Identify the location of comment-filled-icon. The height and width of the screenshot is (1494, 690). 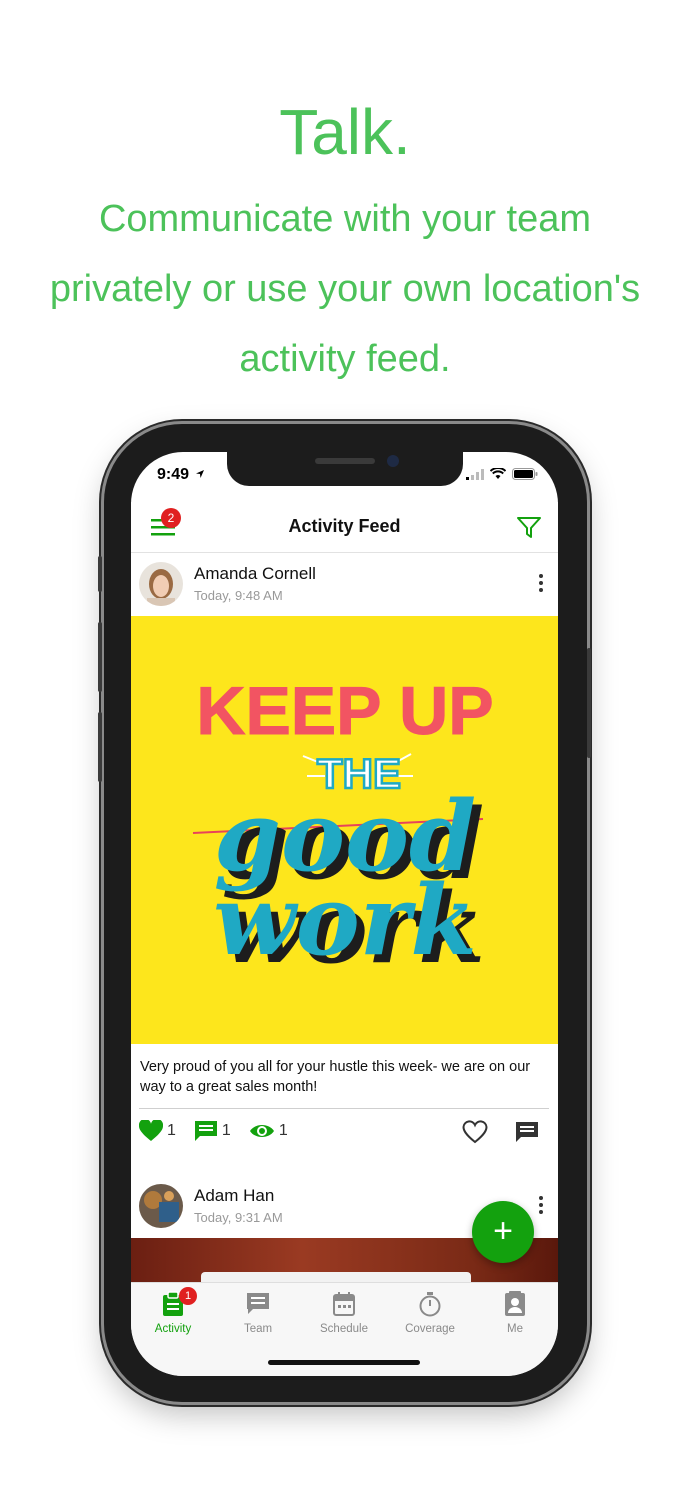
(205, 1131).